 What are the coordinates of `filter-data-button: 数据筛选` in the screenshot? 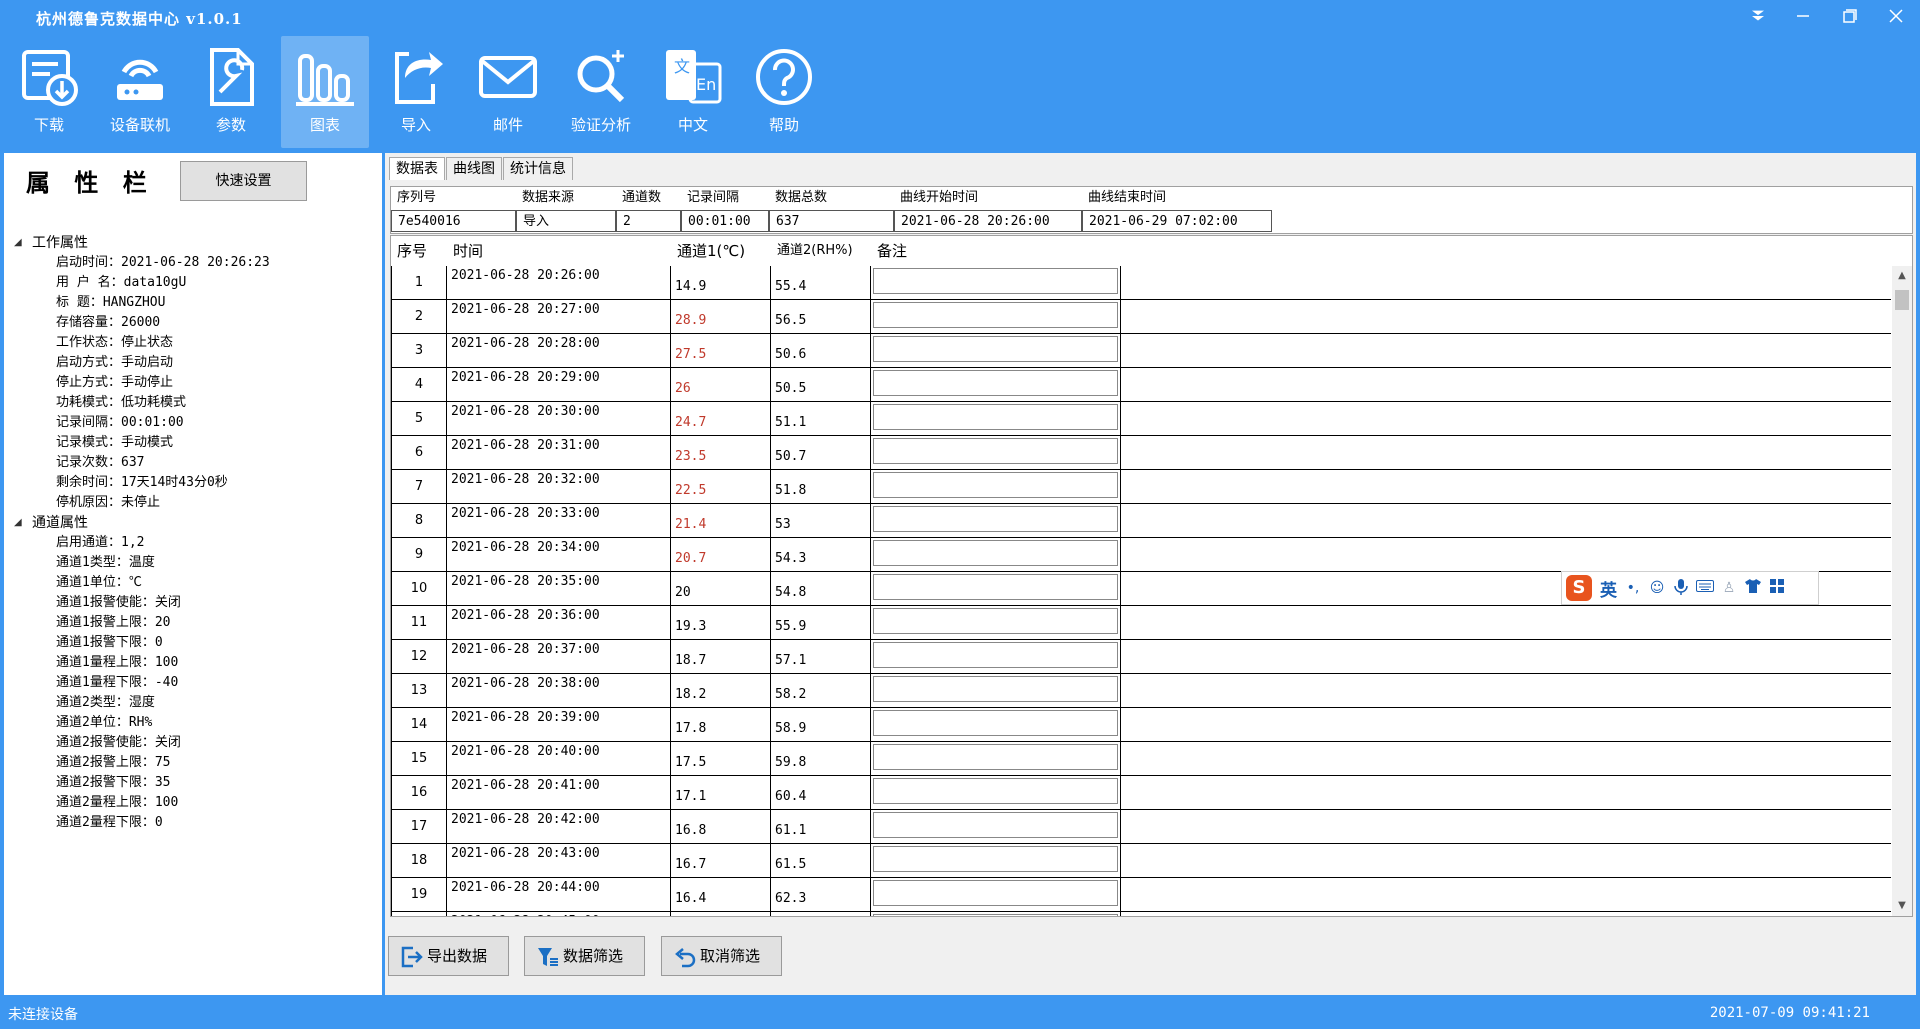 It's located at (584, 956).